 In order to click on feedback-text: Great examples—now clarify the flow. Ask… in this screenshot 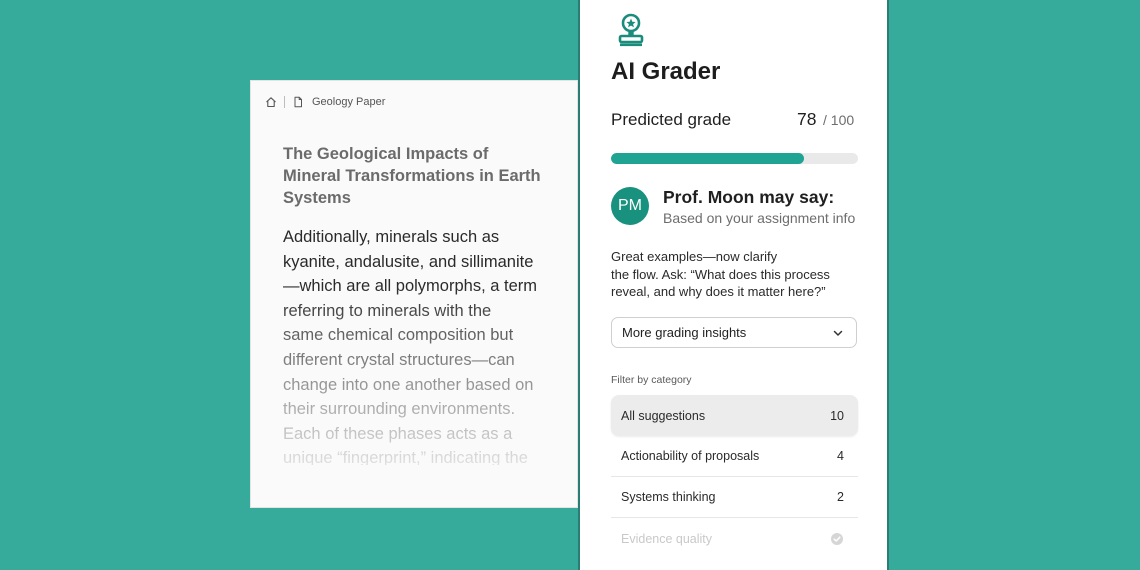, I will do `click(741, 274)`.